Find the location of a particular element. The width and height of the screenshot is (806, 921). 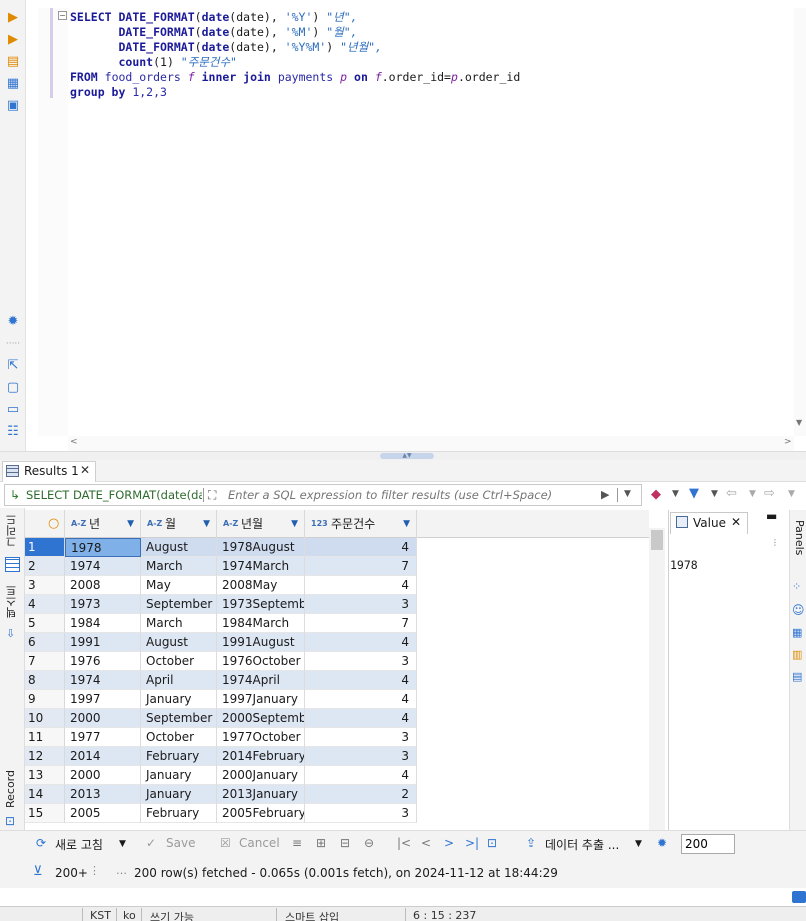

table-cell-y: 1974 is located at coordinates (103, 566).